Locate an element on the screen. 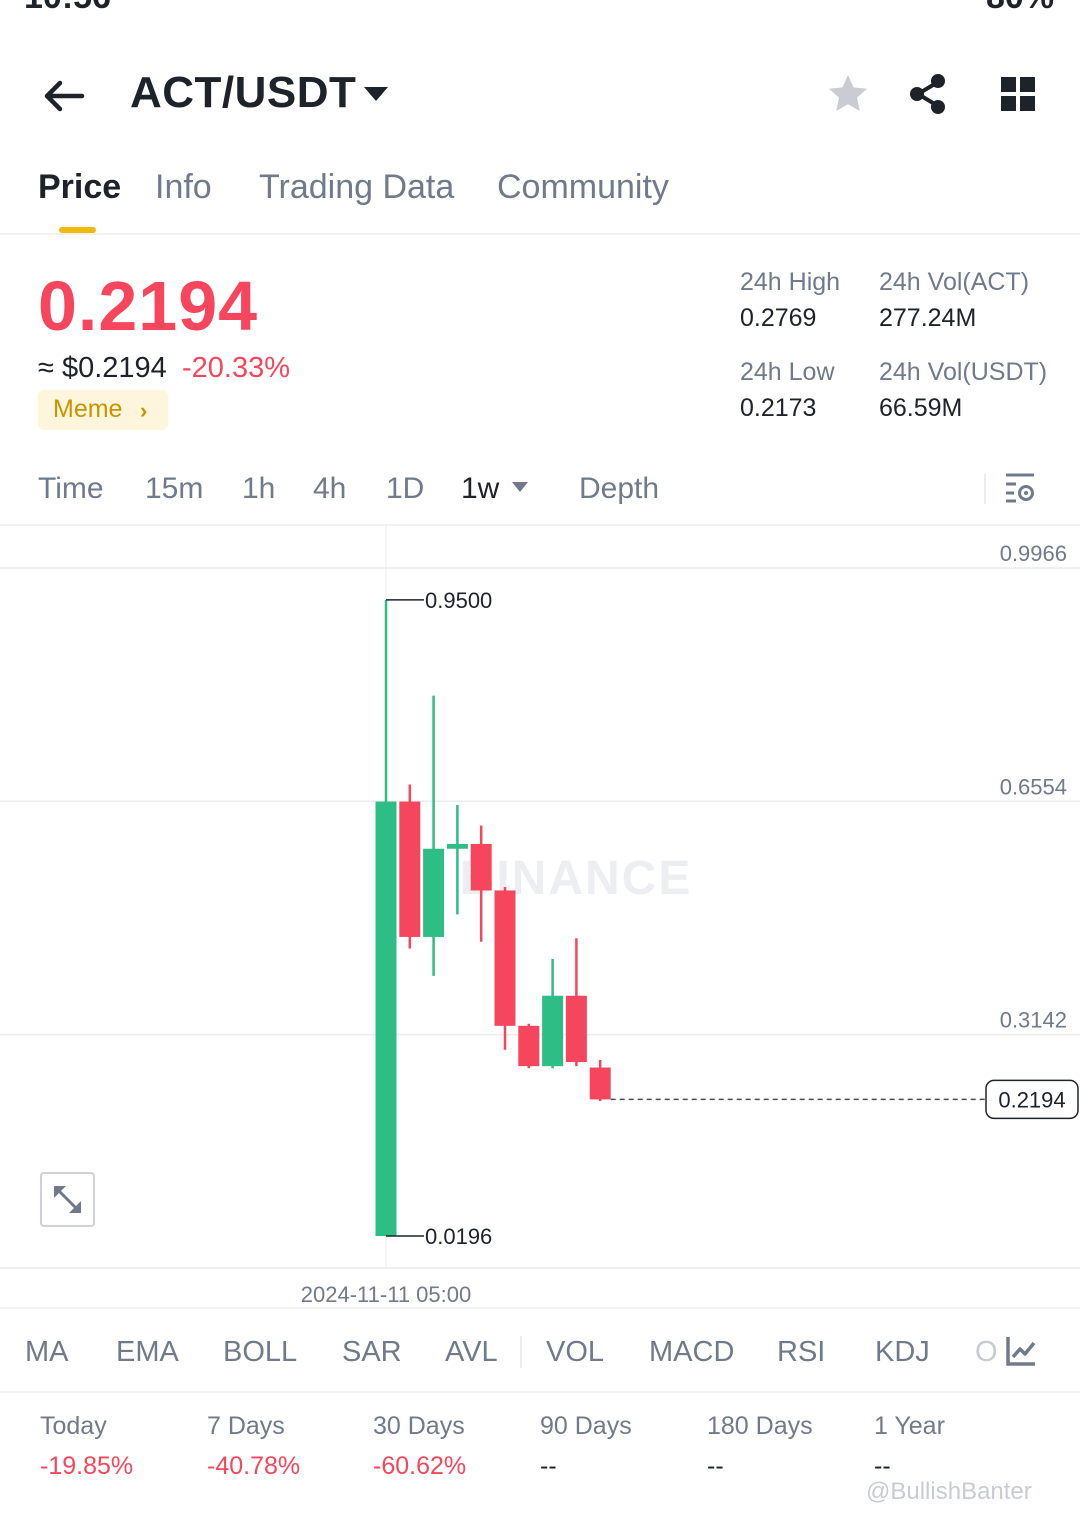 This screenshot has width=1080, height=1514. indicator-ema: EMA is located at coordinates (147, 1352).